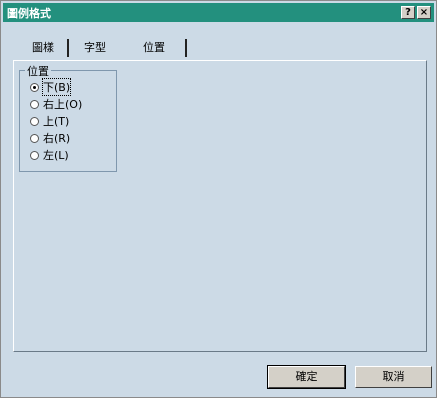 The image size is (439, 400). Describe the element at coordinates (56, 155) in the screenshot. I see `radio-label: 左(L)` at that location.